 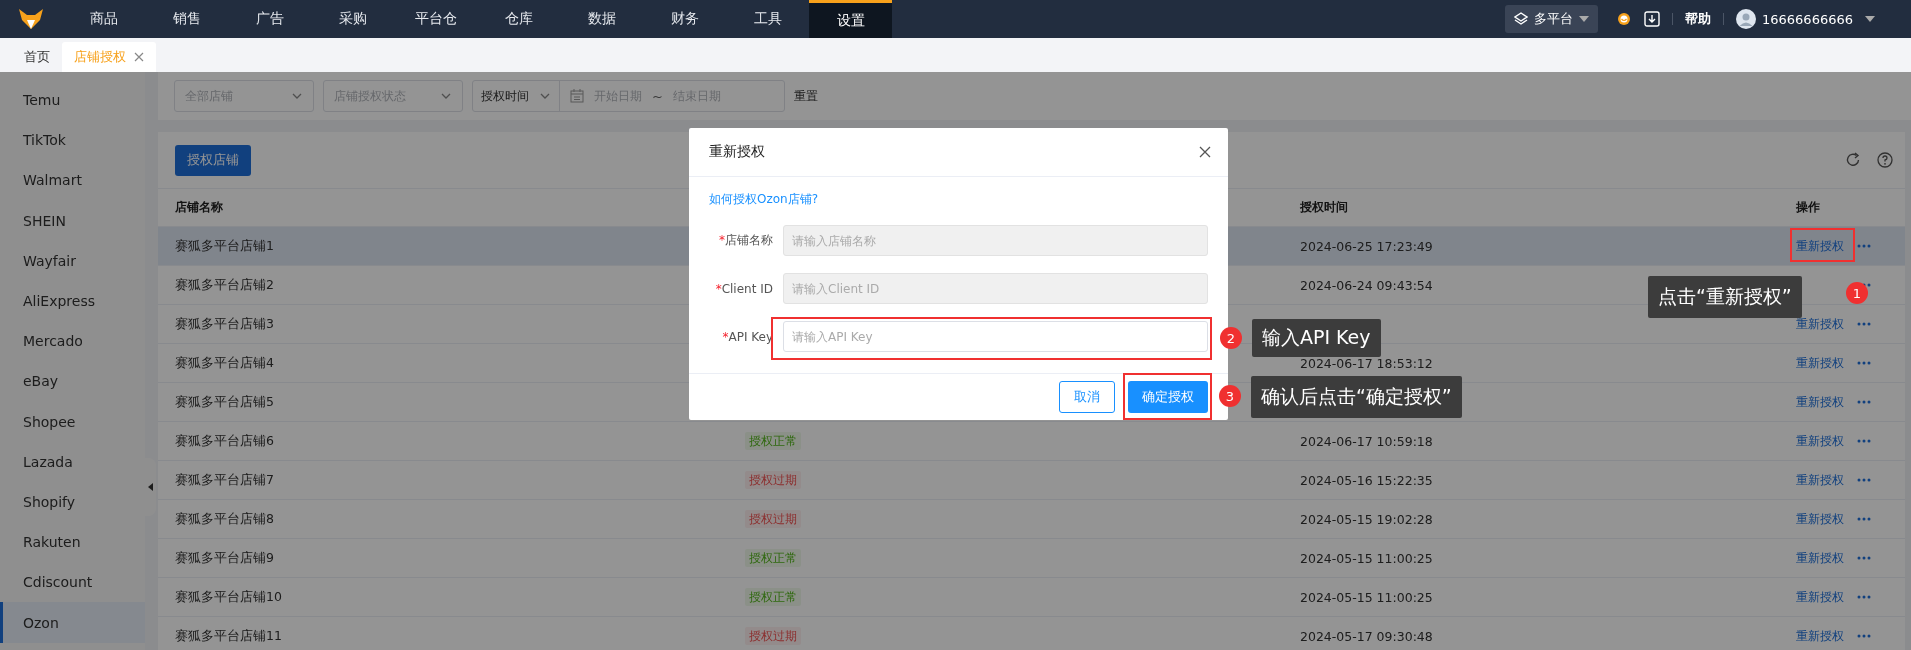 What do you see at coordinates (224, 245) in the screenshot?
I see `table-cell: 赛狐多平台店铺1` at bounding box center [224, 245].